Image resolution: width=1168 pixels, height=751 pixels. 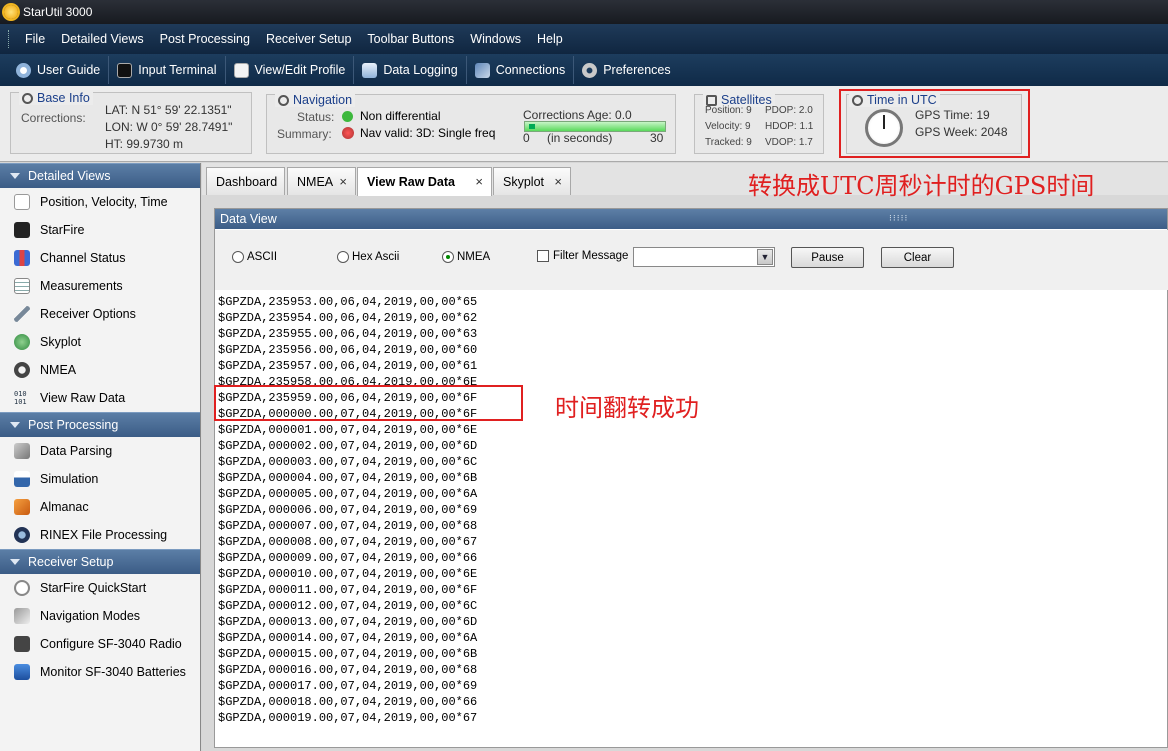 What do you see at coordinates (69, 176) in the screenshot?
I see `sidebar-section-title: Detailed Views` at bounding box center [69, 176].